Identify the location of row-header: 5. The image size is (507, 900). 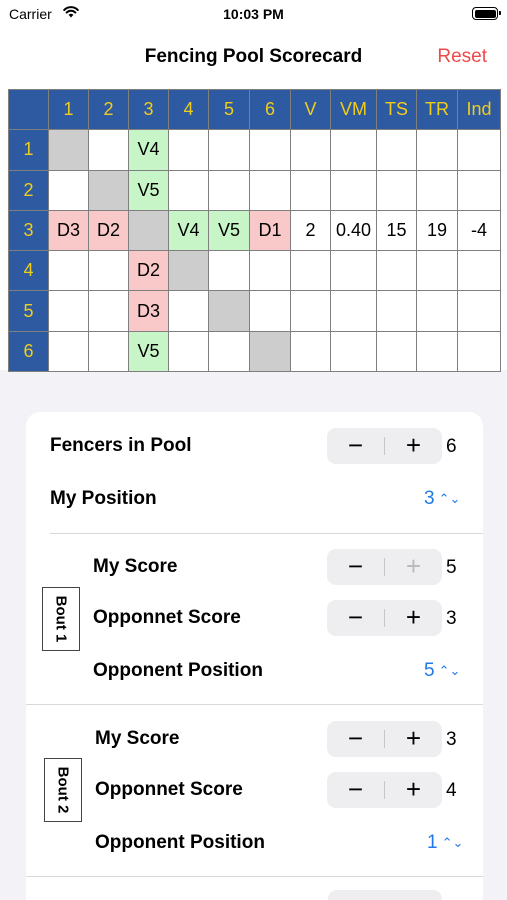
(28, 311).